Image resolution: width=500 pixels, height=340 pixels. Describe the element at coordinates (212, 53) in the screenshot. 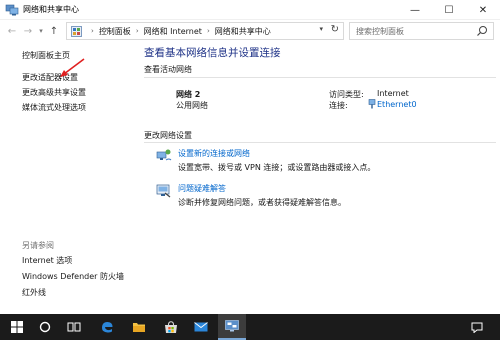

I see `page-title: 查看基本网络信息并设置连接` at that location.